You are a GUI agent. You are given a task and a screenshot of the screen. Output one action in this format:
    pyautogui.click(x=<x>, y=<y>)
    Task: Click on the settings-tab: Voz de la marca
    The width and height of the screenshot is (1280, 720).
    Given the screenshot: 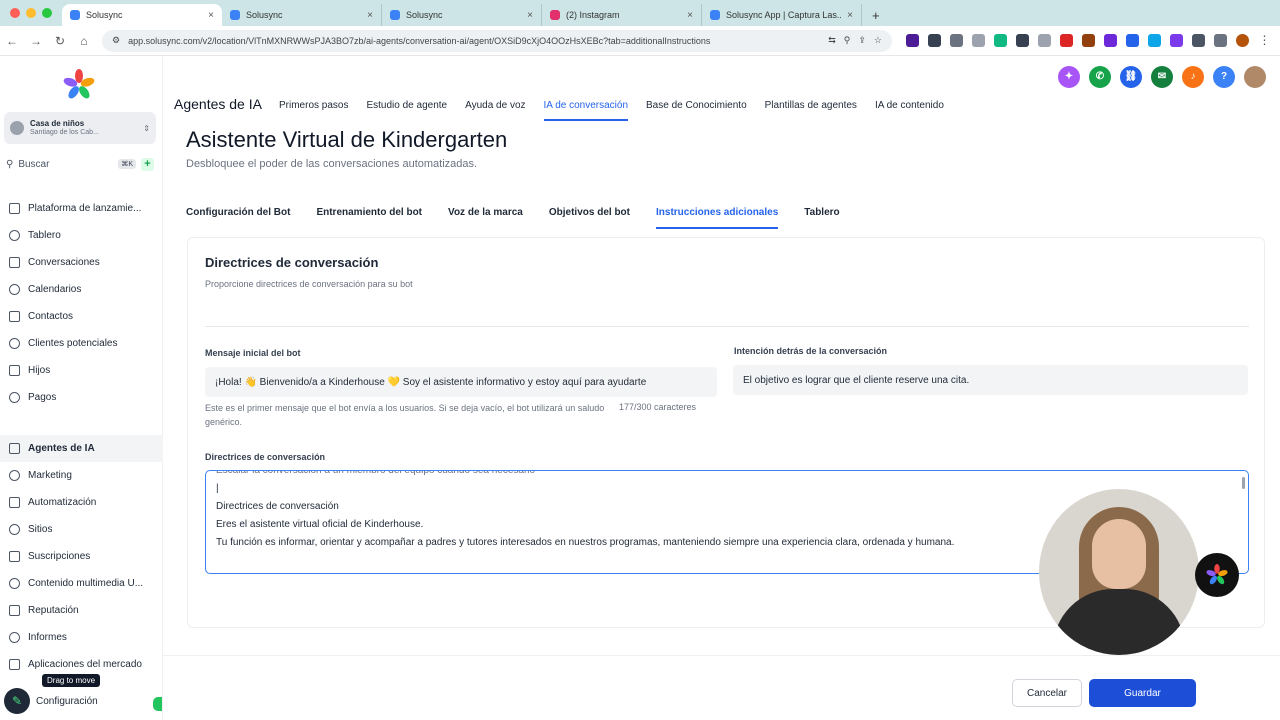 What is the action you would take?
    pyautogui.click(x=485, y=218)
    